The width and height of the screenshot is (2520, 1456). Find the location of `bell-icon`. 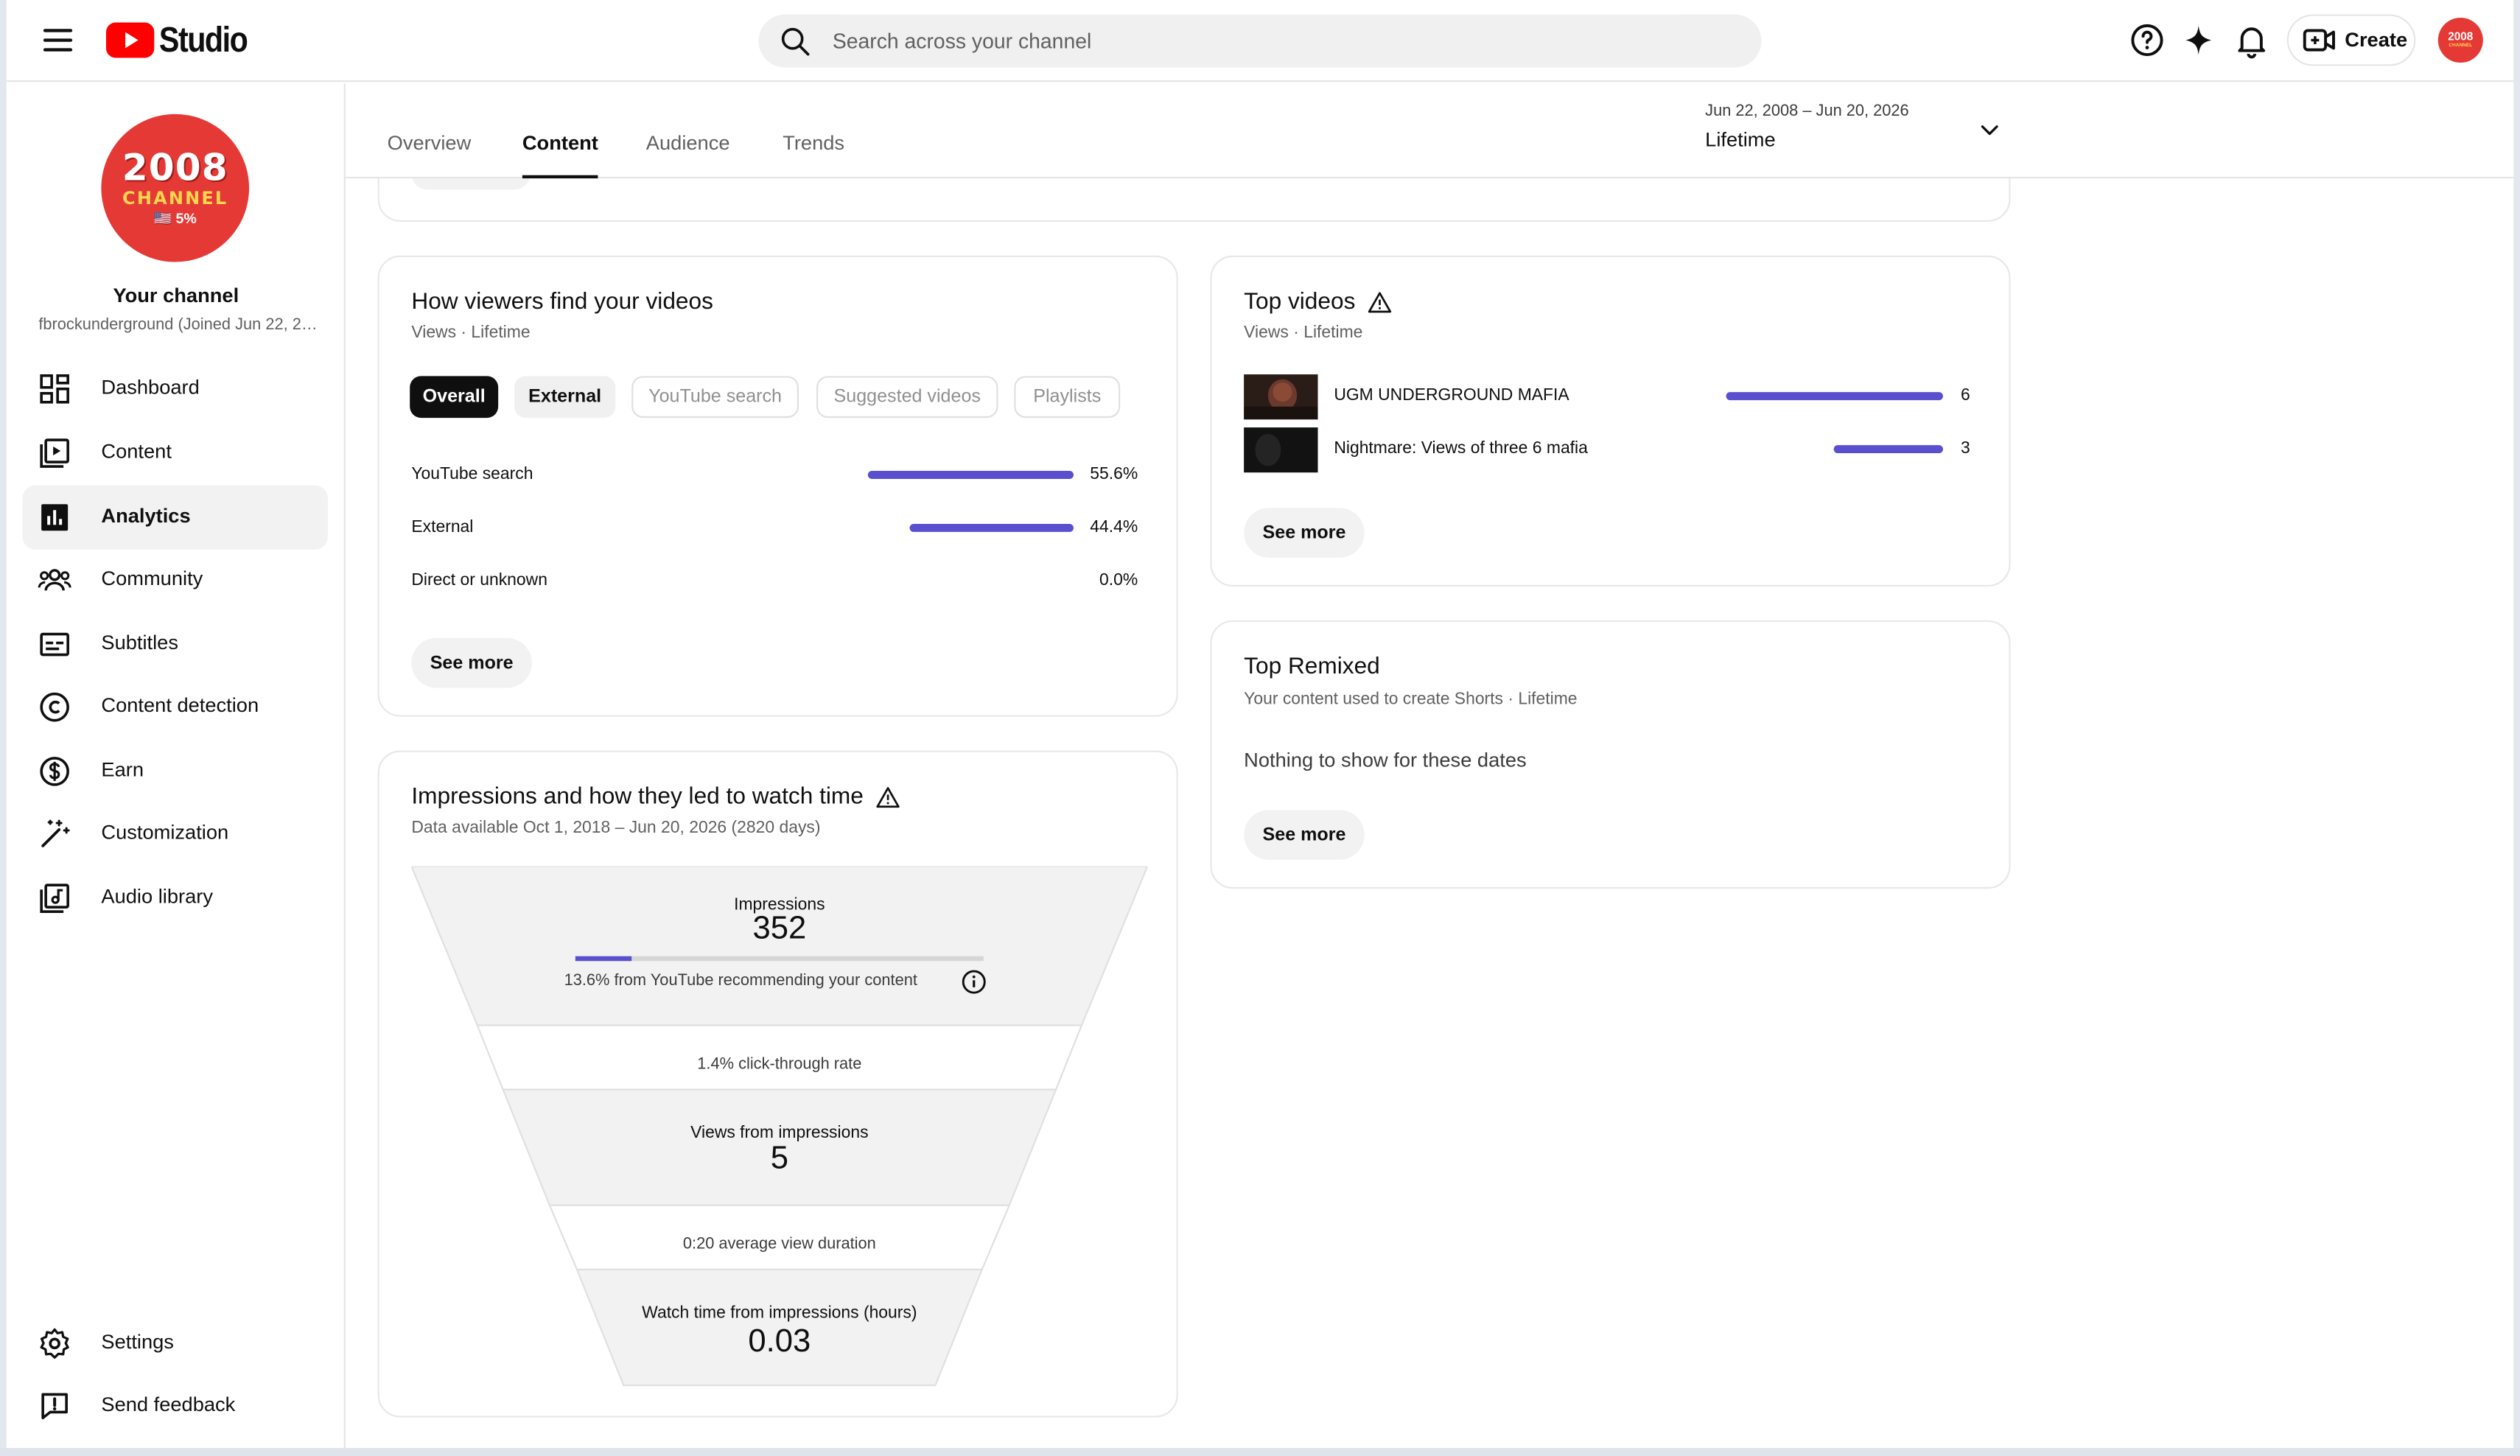

bell-icon is located at coordinates (2252, 40).